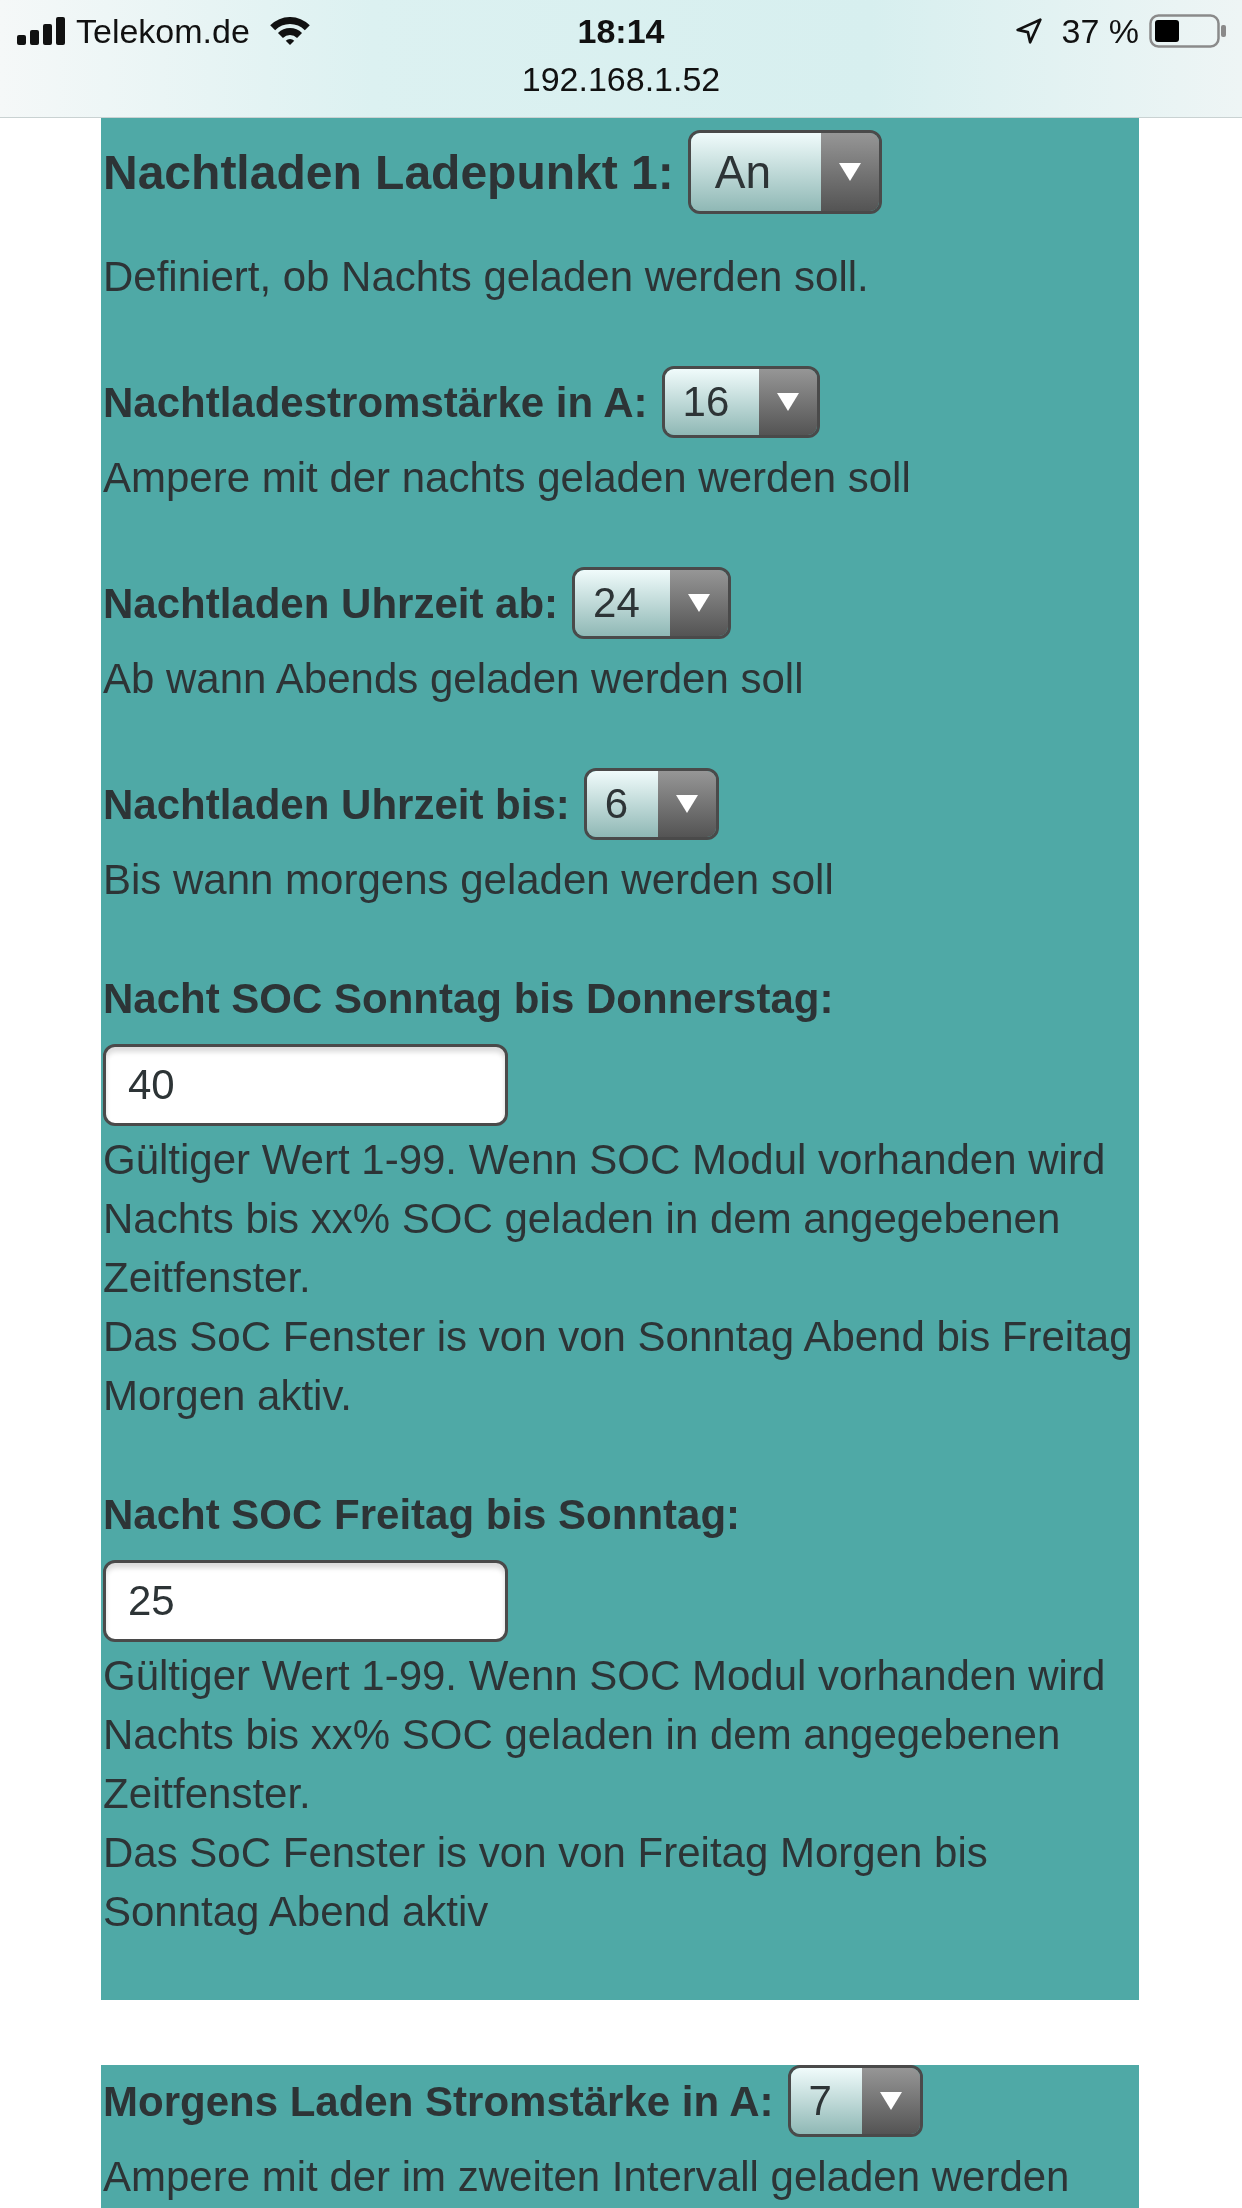  I want to click on setting-label: Morgens Laden Stromstärke in A:, so click(438, 2101).